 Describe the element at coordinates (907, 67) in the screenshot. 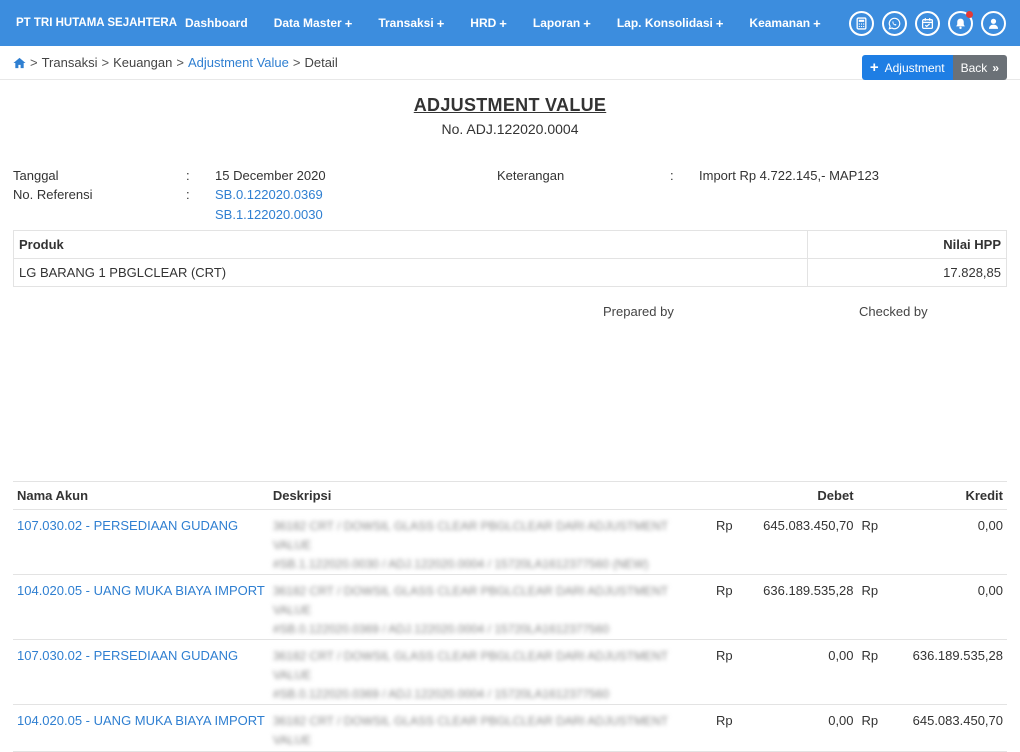

I see `add-adjustment-button: + Adjustment` at that location.